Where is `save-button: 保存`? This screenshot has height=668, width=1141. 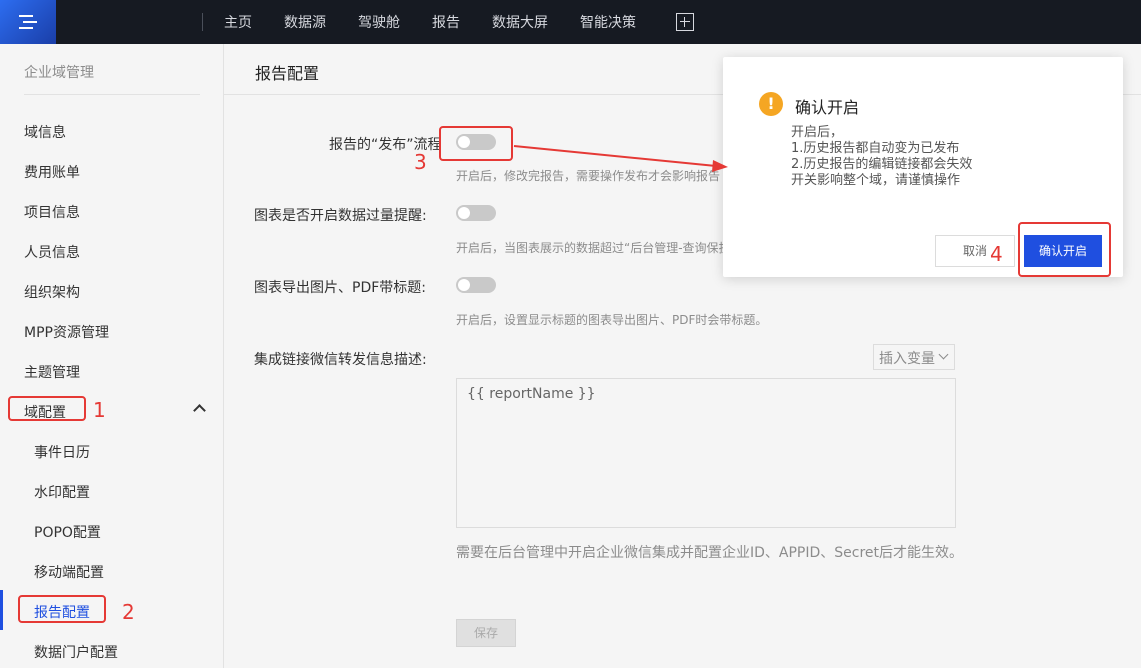 save-button: 保存 is located at coordinates (486, 633).